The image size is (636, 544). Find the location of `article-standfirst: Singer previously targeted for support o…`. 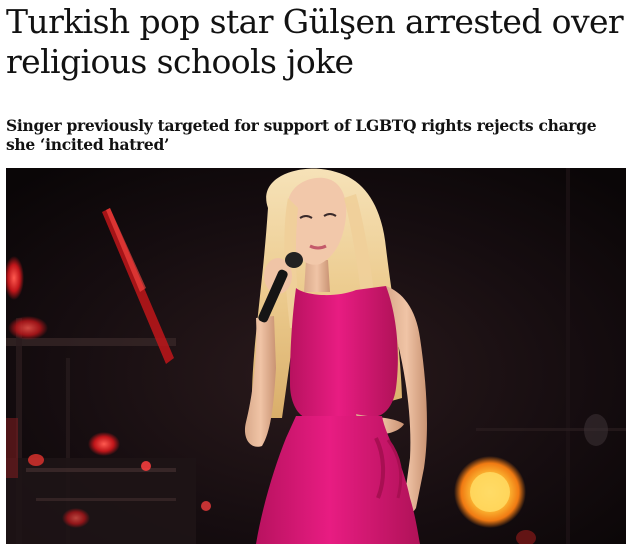

article-standfirst: Singer previously targeted for support o… is located at coordinates (301, 135).